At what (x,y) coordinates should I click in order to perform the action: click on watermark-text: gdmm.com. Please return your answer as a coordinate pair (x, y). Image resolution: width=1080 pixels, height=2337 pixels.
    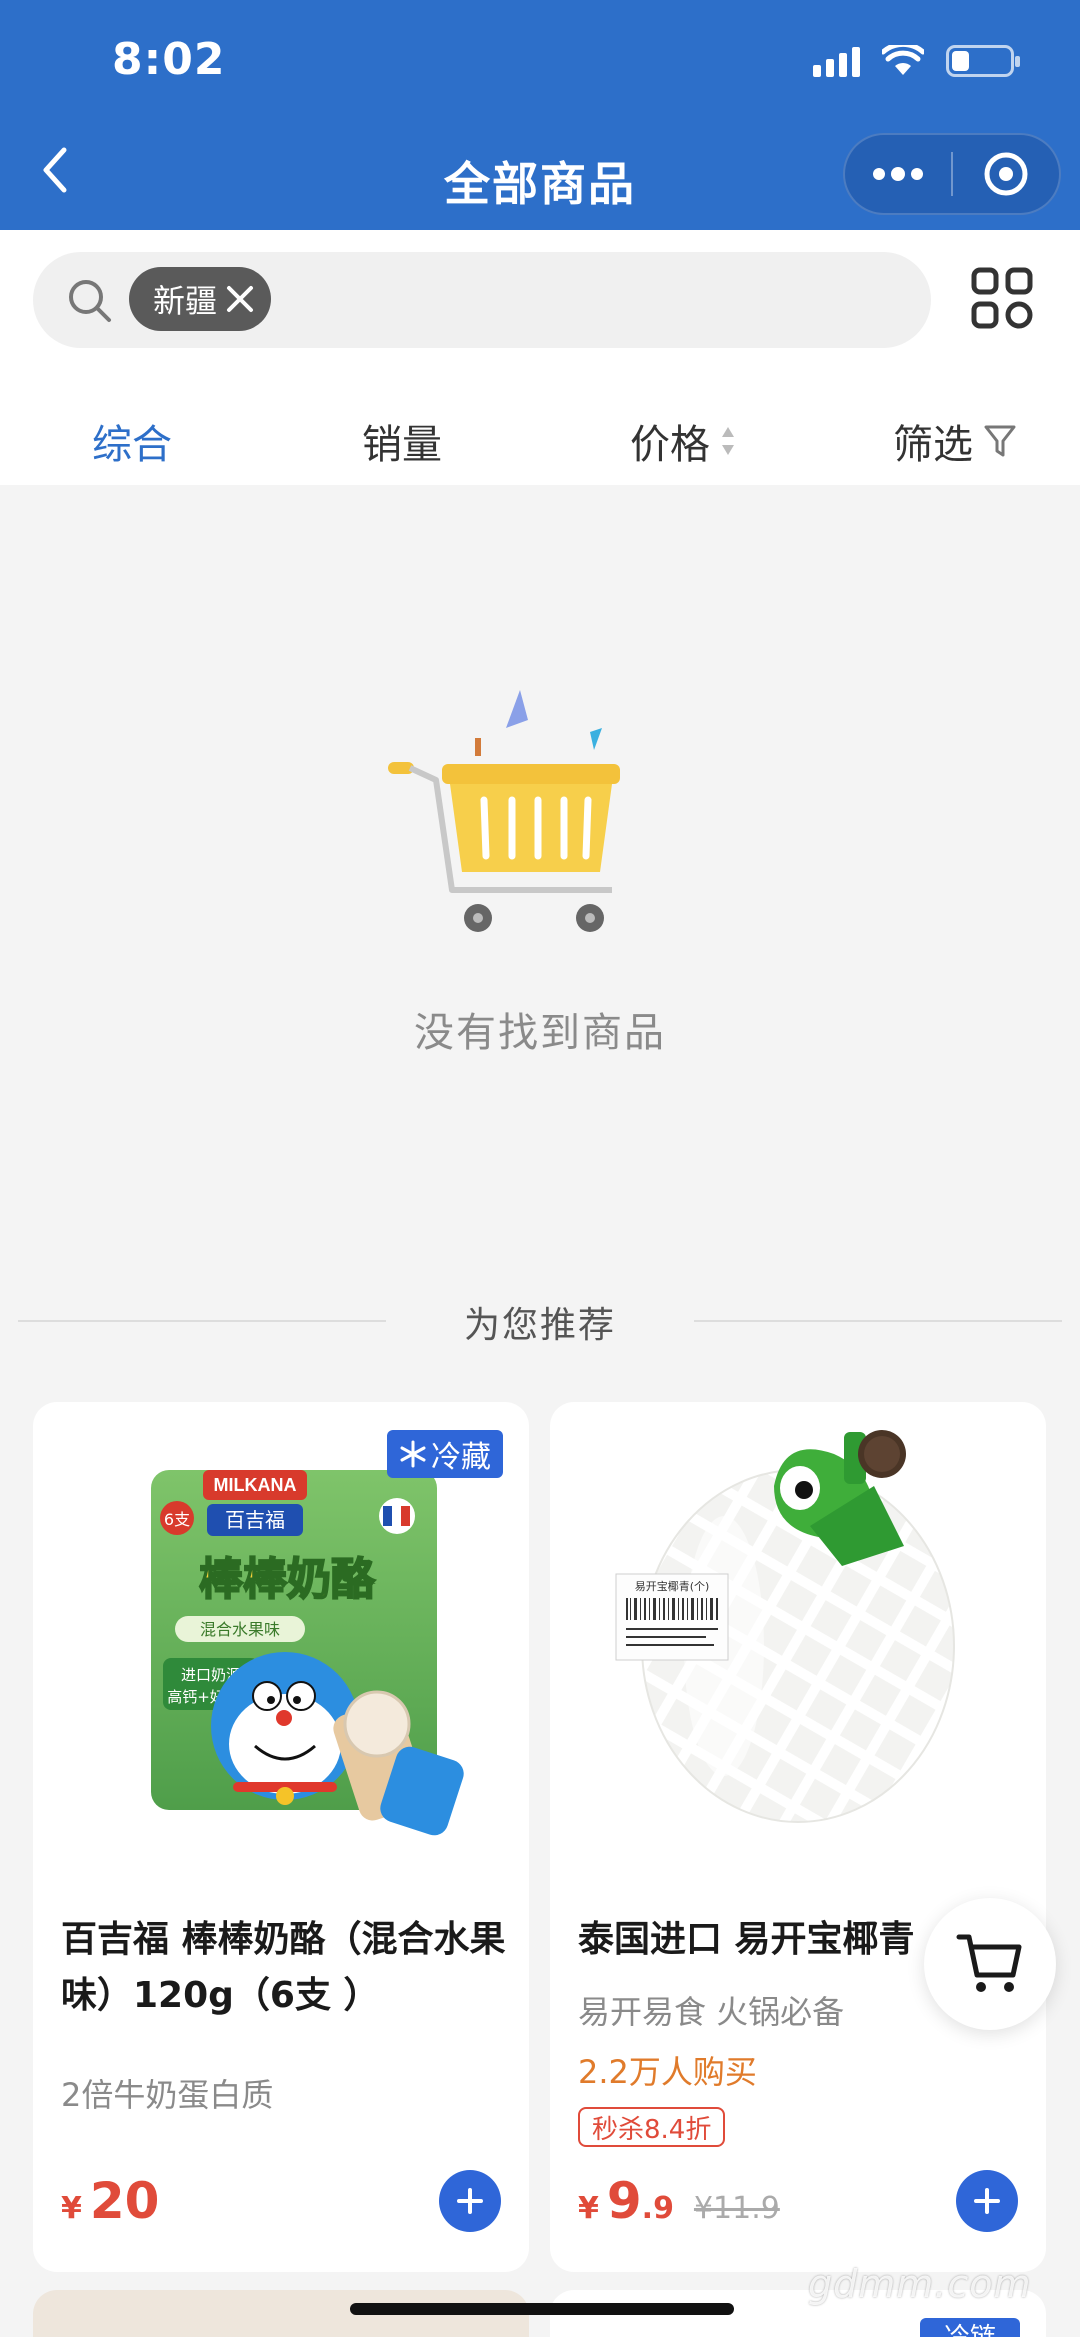
    Looking at the image, I should click on (920, 2284).